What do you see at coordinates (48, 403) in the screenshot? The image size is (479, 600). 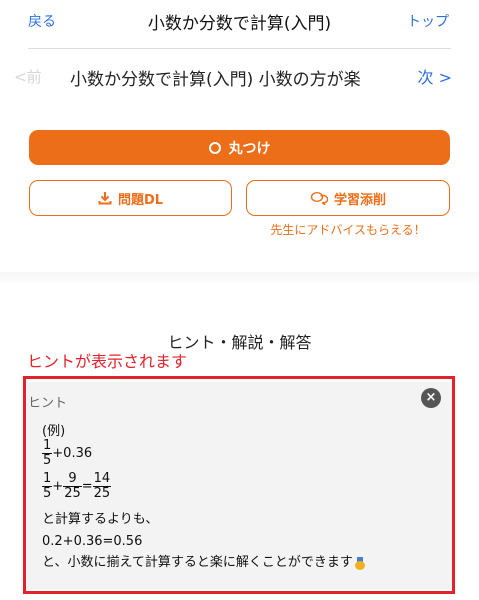 I see `hint-label: ヒント` at bounding box center [48, 403].